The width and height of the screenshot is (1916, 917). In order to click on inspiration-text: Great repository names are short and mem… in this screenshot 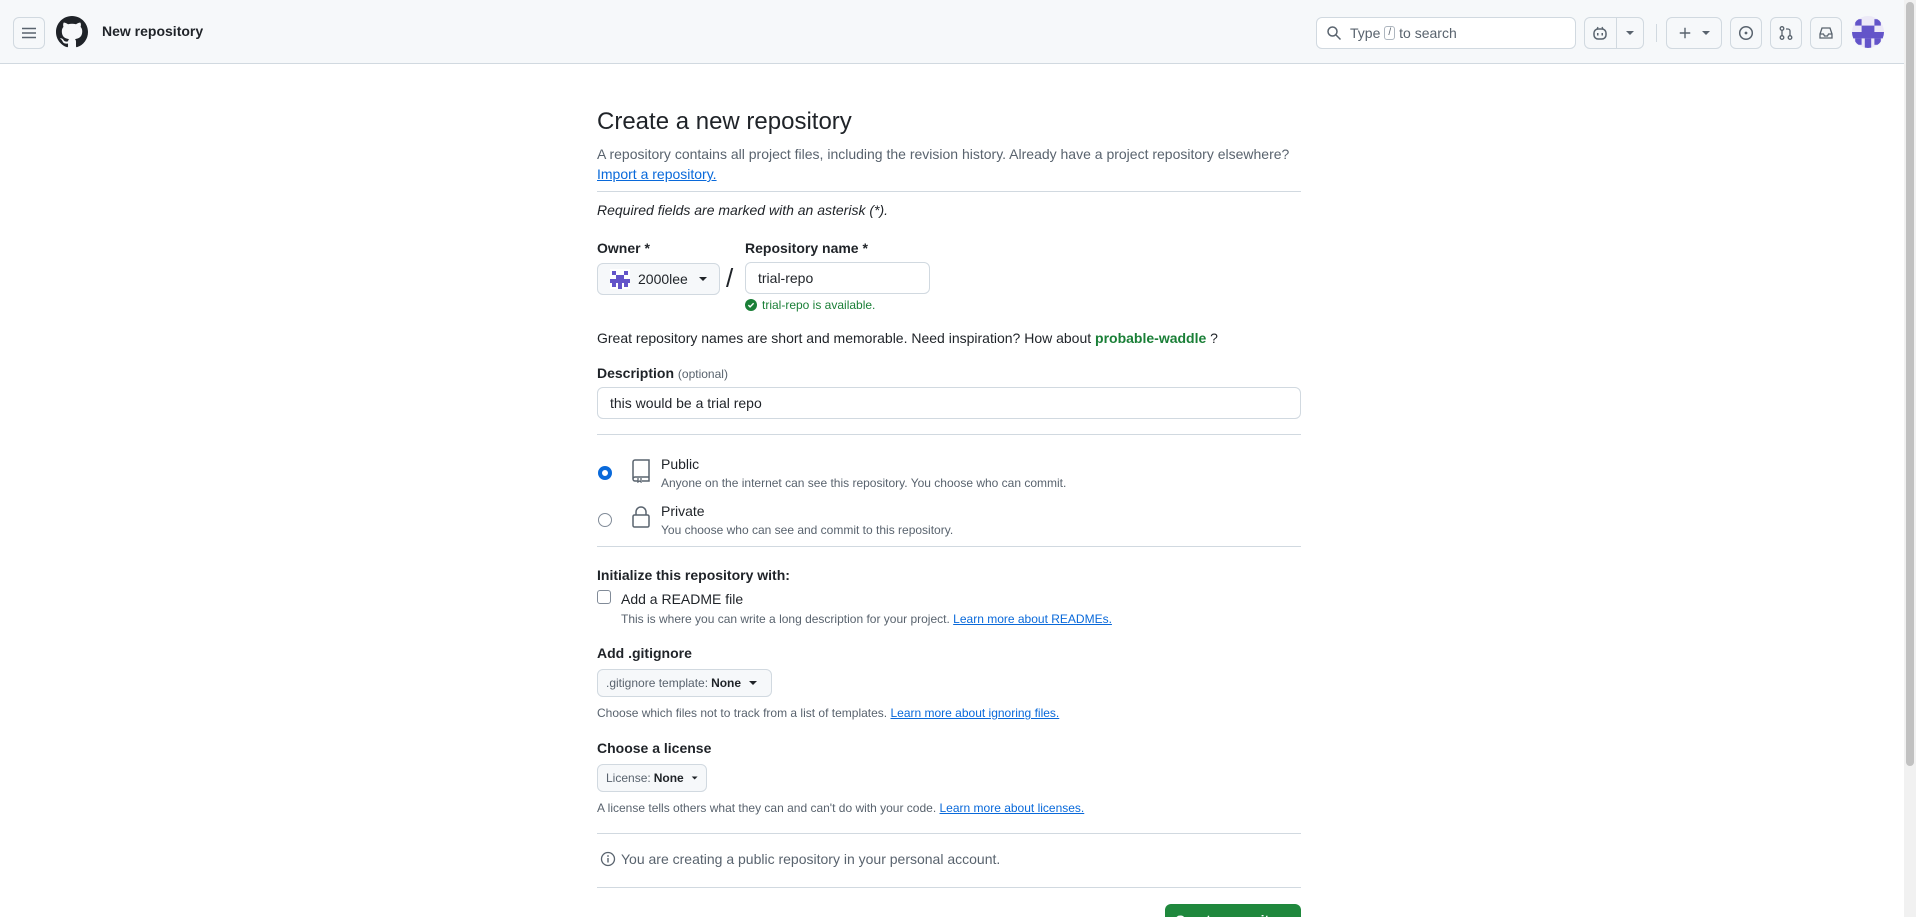, I will do `click(844, 338)`.